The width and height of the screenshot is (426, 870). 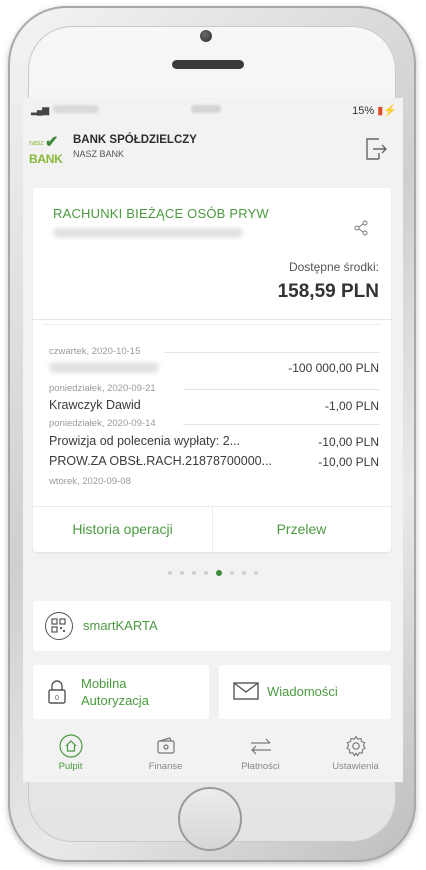 What do you see at coordinates (363, 111) in the screenshot?
I see `battery-percent: 15%` at bounding box center [363, 111].